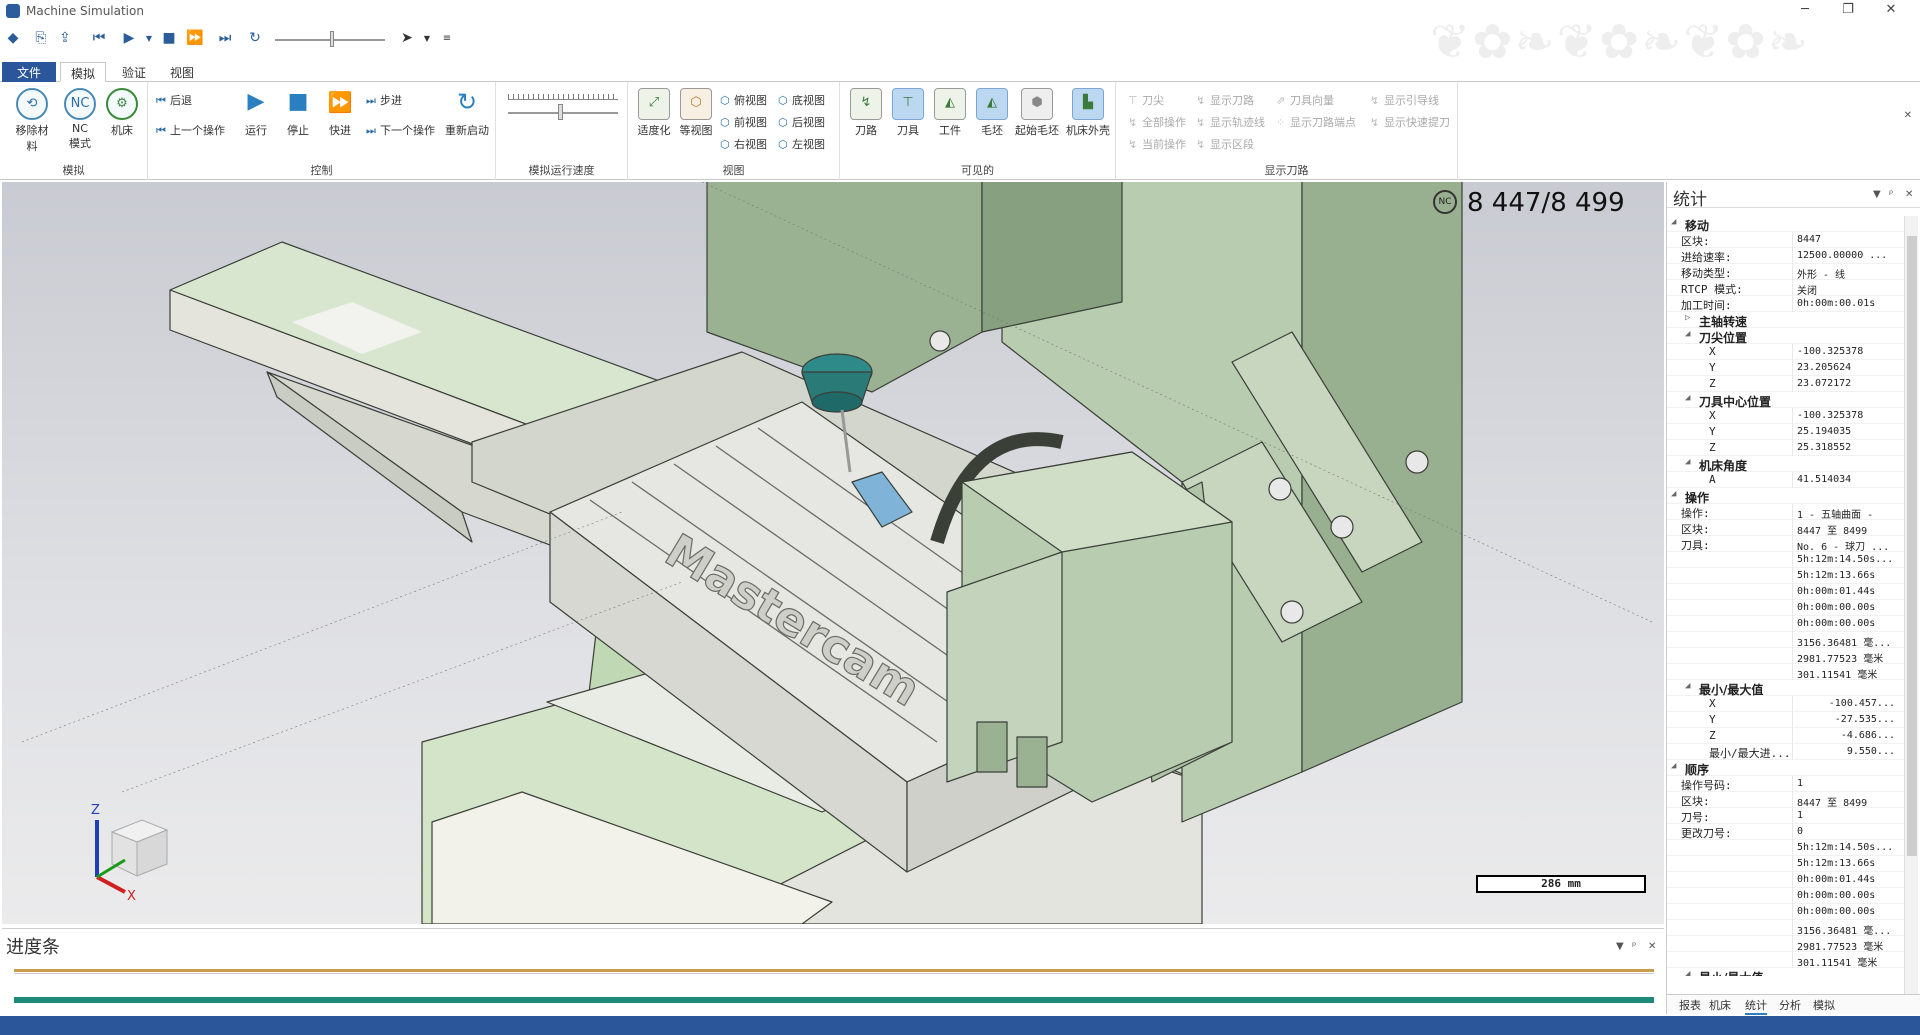  What do you see at coordinates (1225, 100) in the screenshot?
I see `show-toolpath-button: ↯ 显示刀路` at bounding box center [1225, 100].